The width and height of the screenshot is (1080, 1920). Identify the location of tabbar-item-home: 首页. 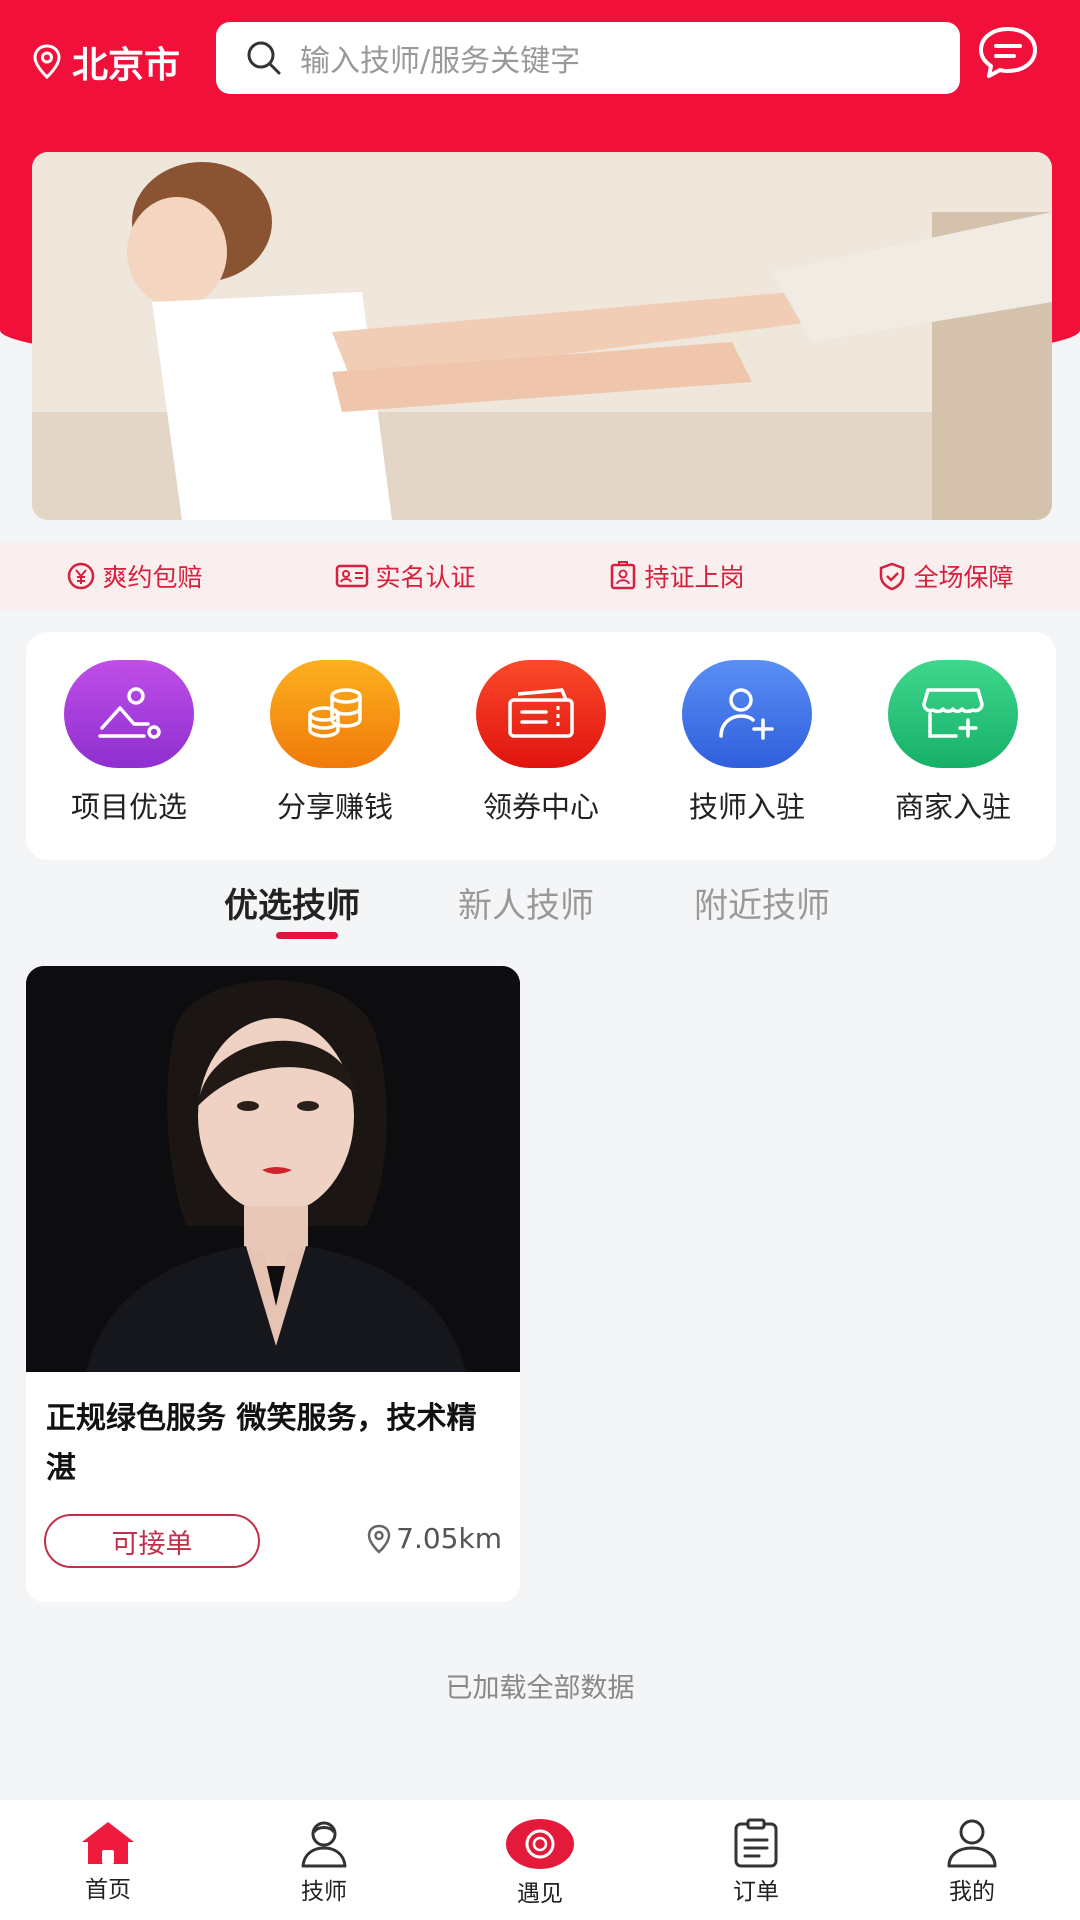
(108, 1852).